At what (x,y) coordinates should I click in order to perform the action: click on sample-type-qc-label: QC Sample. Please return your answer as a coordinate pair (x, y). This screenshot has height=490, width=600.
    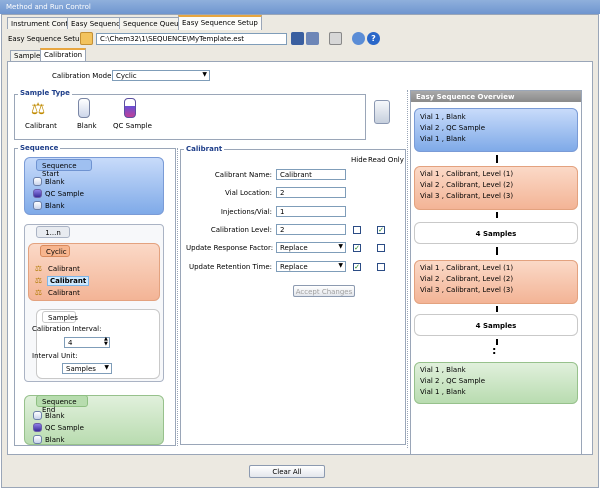
    Looking at the image, I should click on (132, 126).